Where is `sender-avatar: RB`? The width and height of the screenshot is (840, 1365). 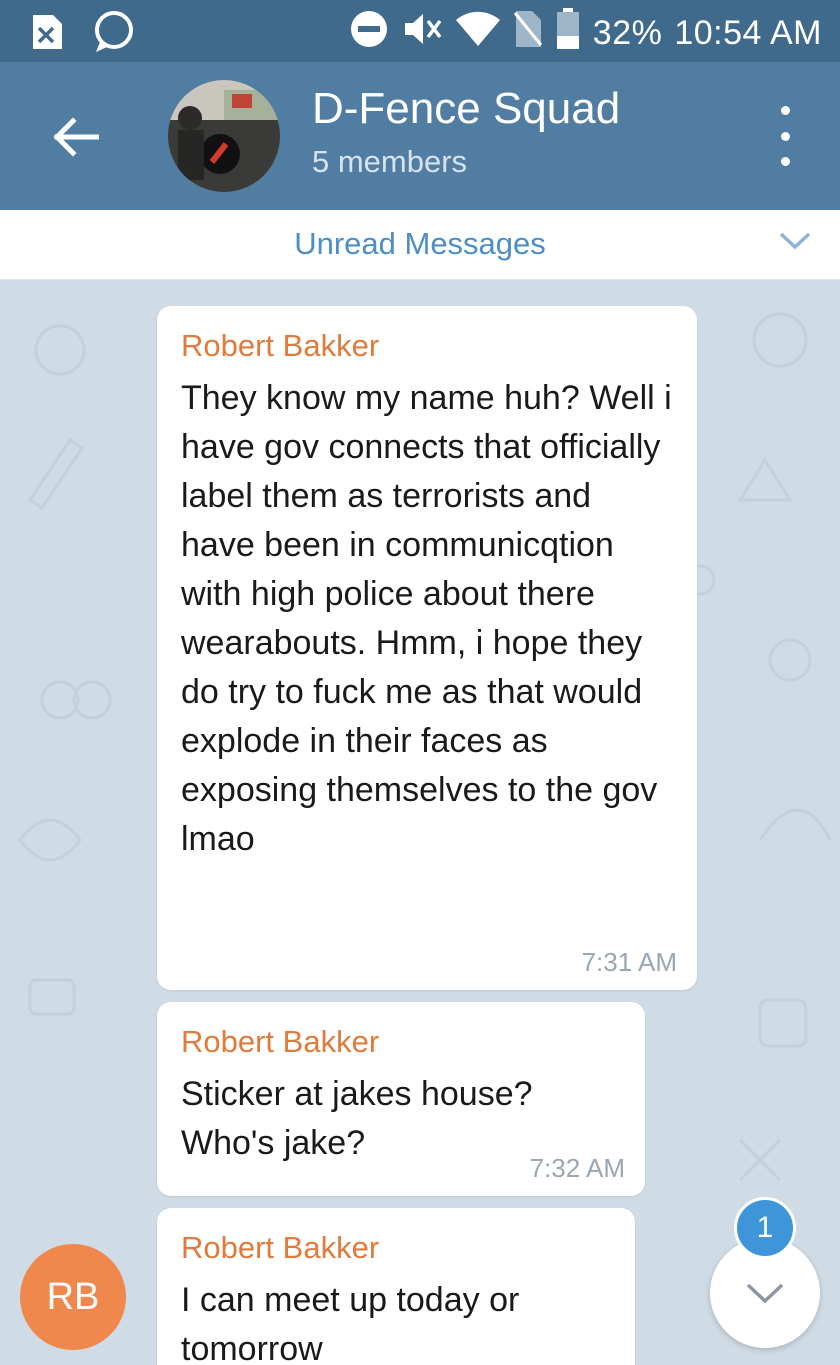
sender-avatar: RB is located at coordinates (73, 1297).